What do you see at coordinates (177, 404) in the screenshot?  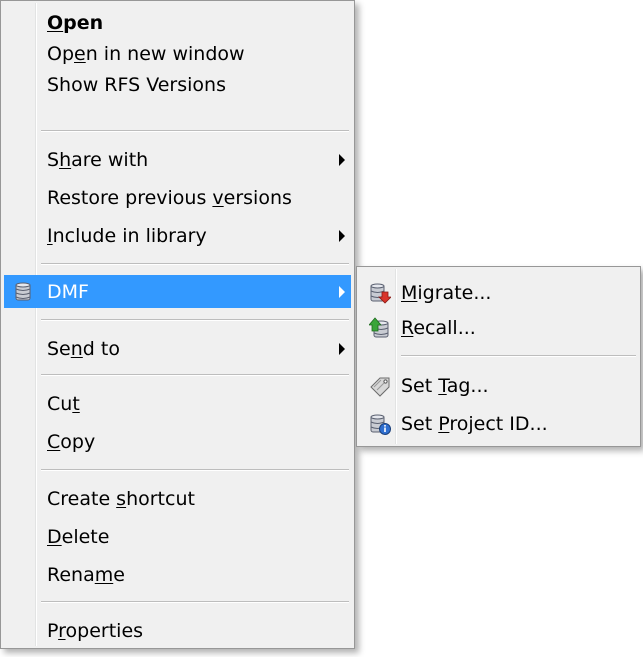 I see `menu-item-cut: Cut` at bounding box center [177, 404].